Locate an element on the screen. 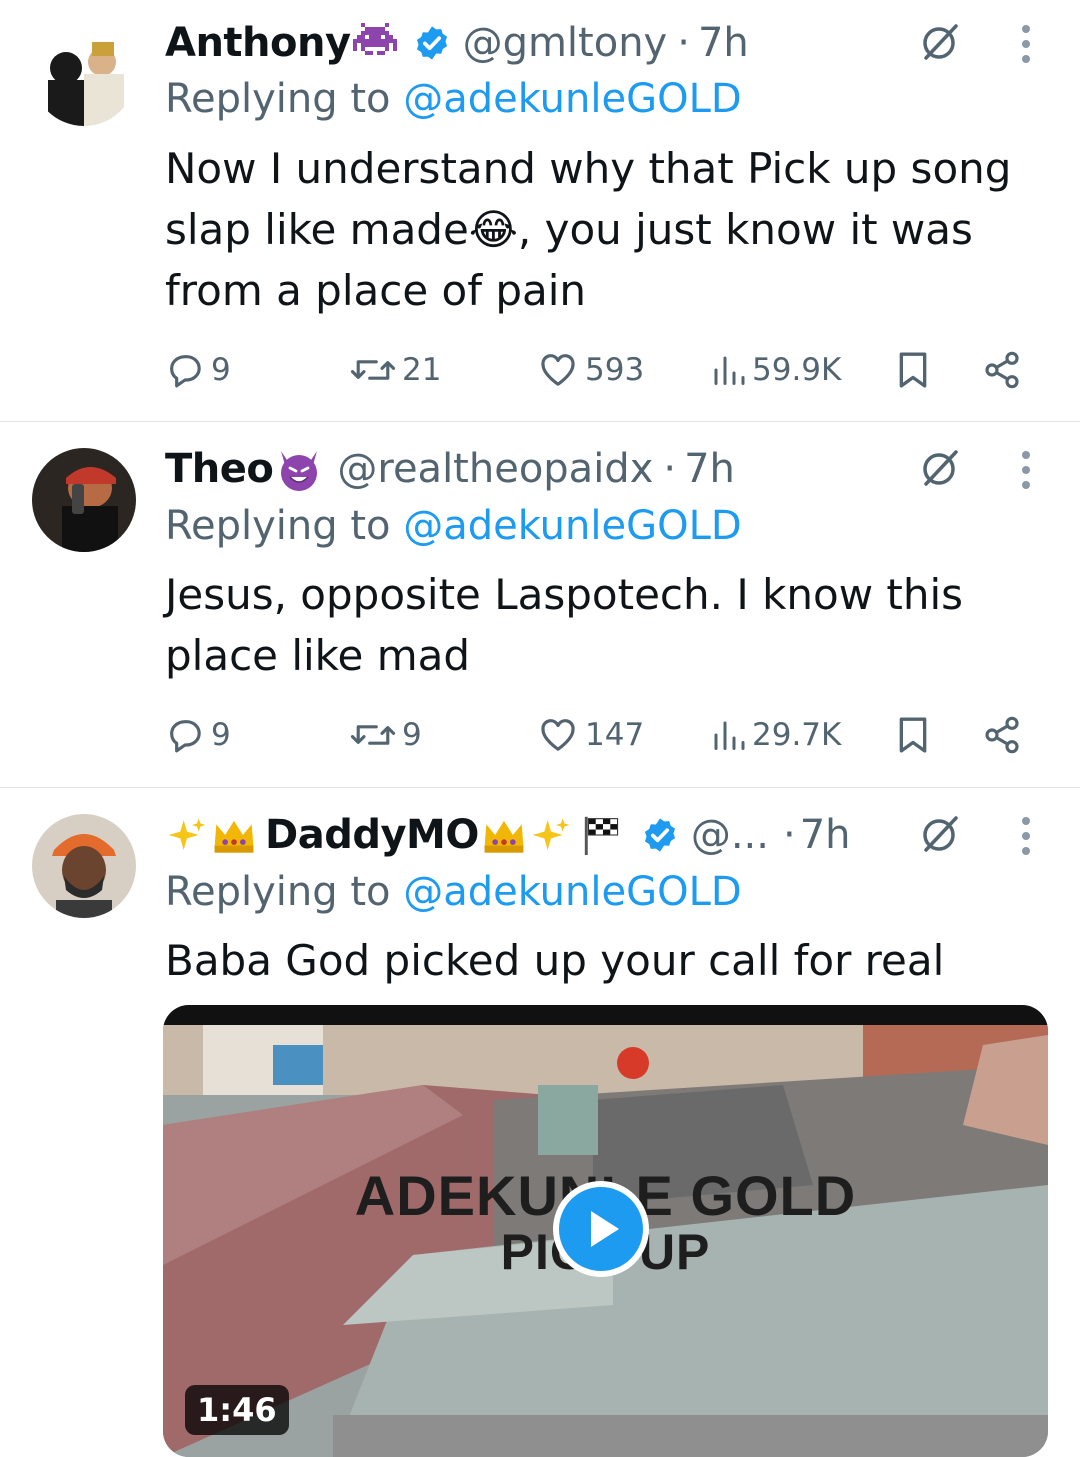  handle: @realtheopaidx is located at coordinates (495, 469).